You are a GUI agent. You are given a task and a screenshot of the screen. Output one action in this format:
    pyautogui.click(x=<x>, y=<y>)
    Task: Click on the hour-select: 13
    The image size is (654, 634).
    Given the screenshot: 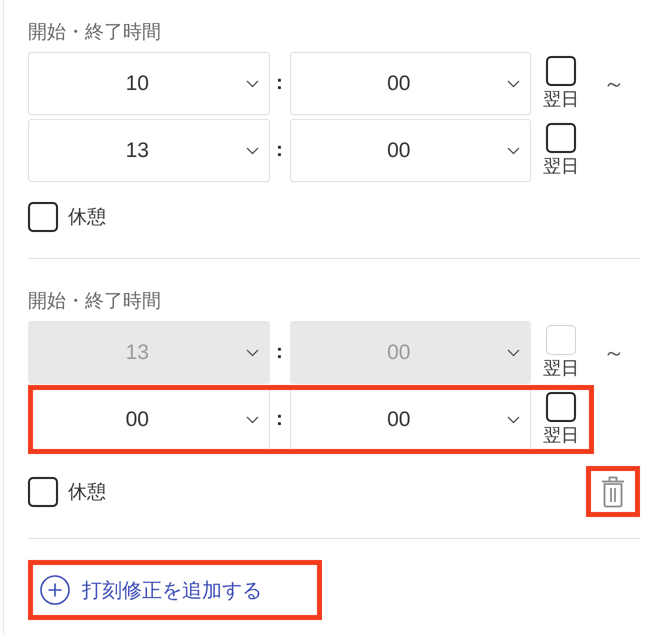 What is the action you would take?
    pyautogui.click(x=149, y=150)
    